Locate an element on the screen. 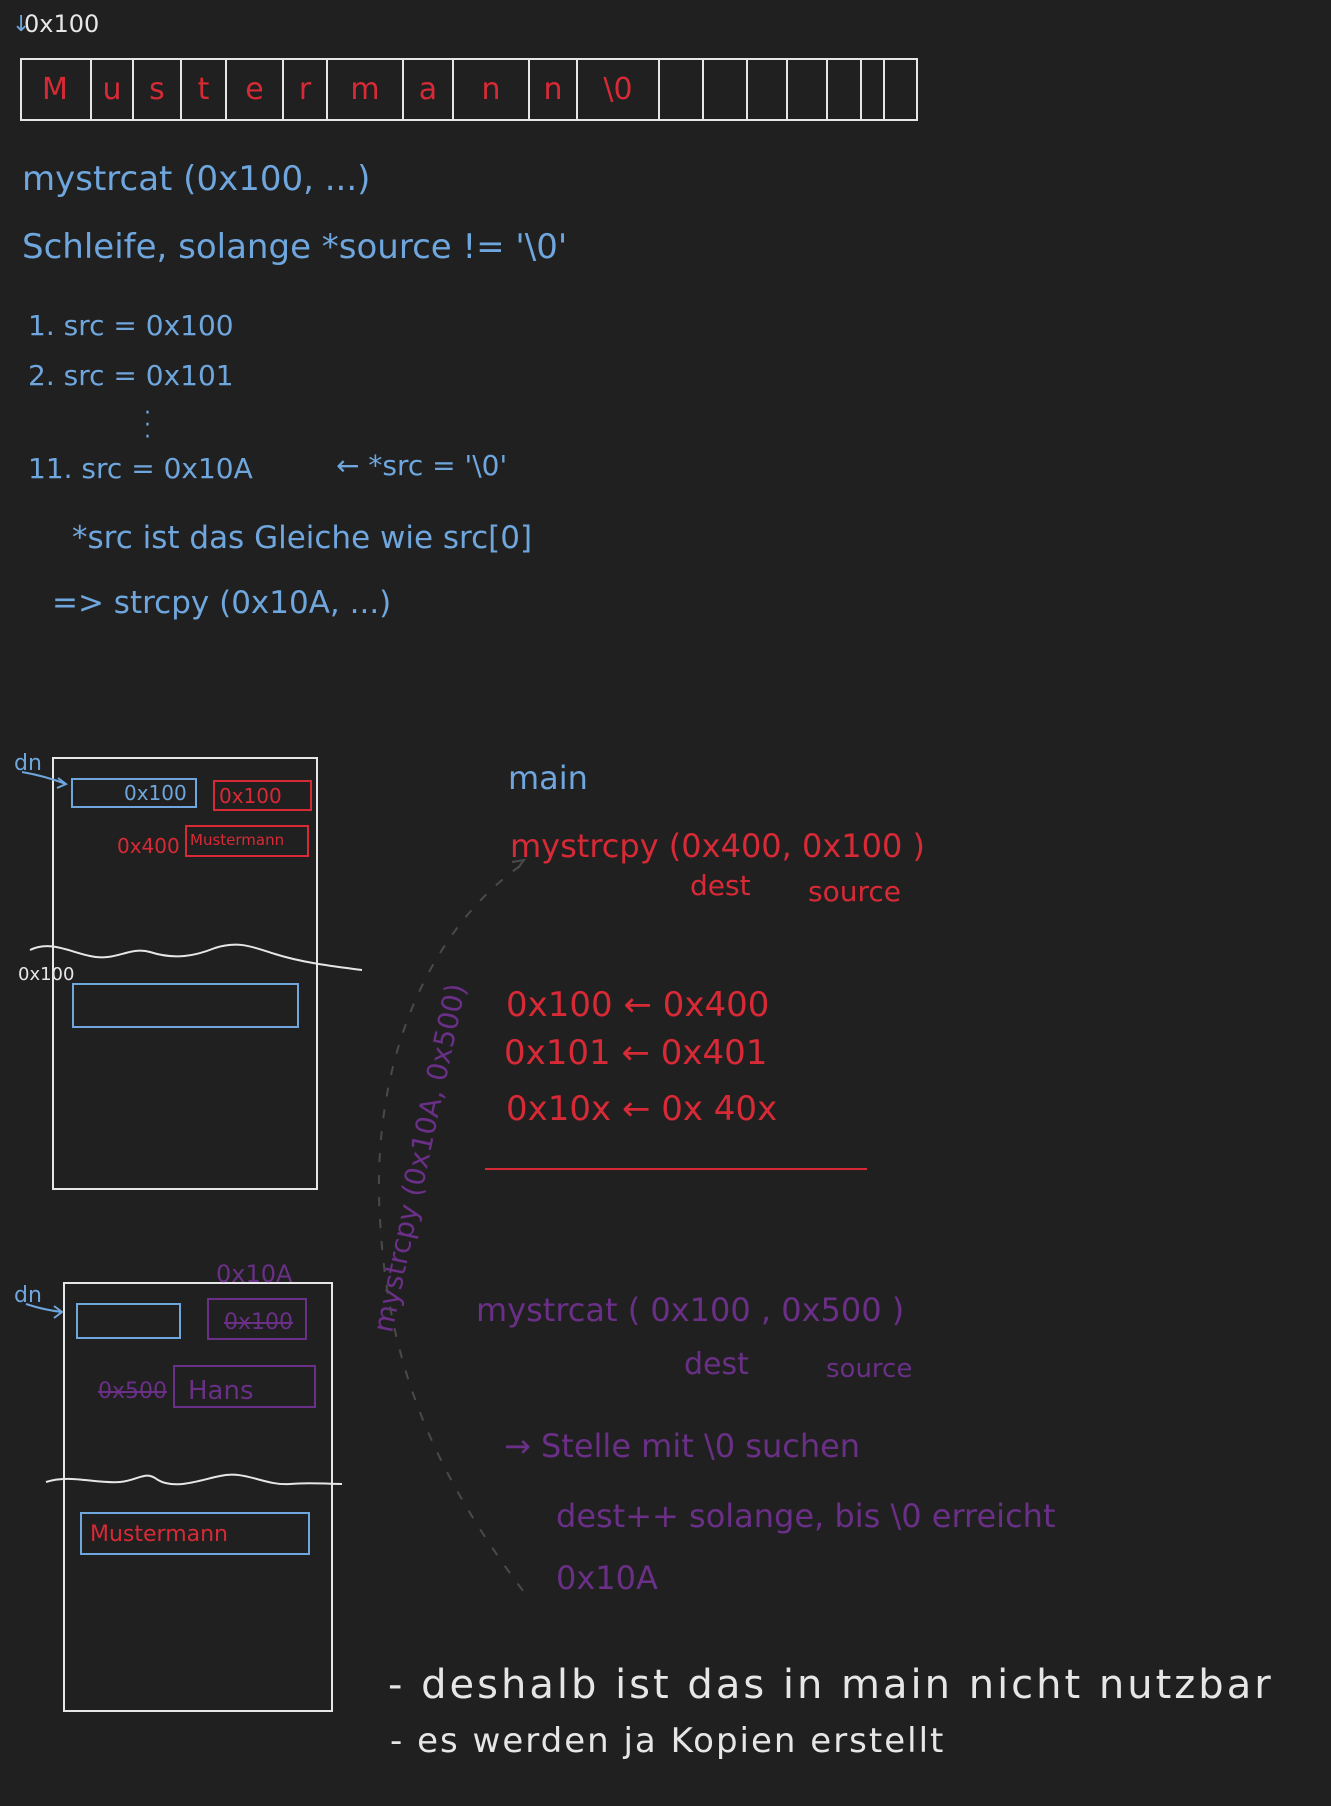 Image resolution: width=1331 pixels, height=1806 pixels. frame1-wave is located at coordinates (196, 957).